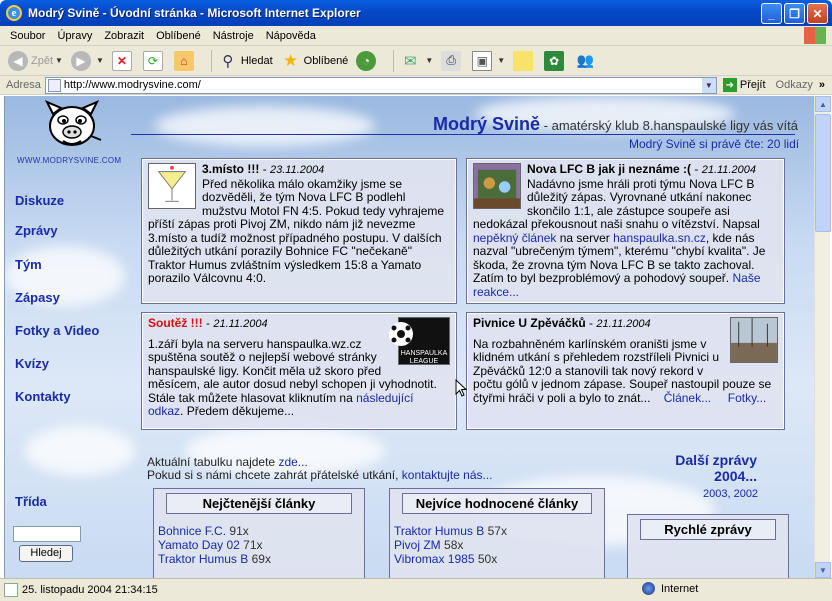  I want to click on nav-item-contacts: Kontakty, so click(43, 396).